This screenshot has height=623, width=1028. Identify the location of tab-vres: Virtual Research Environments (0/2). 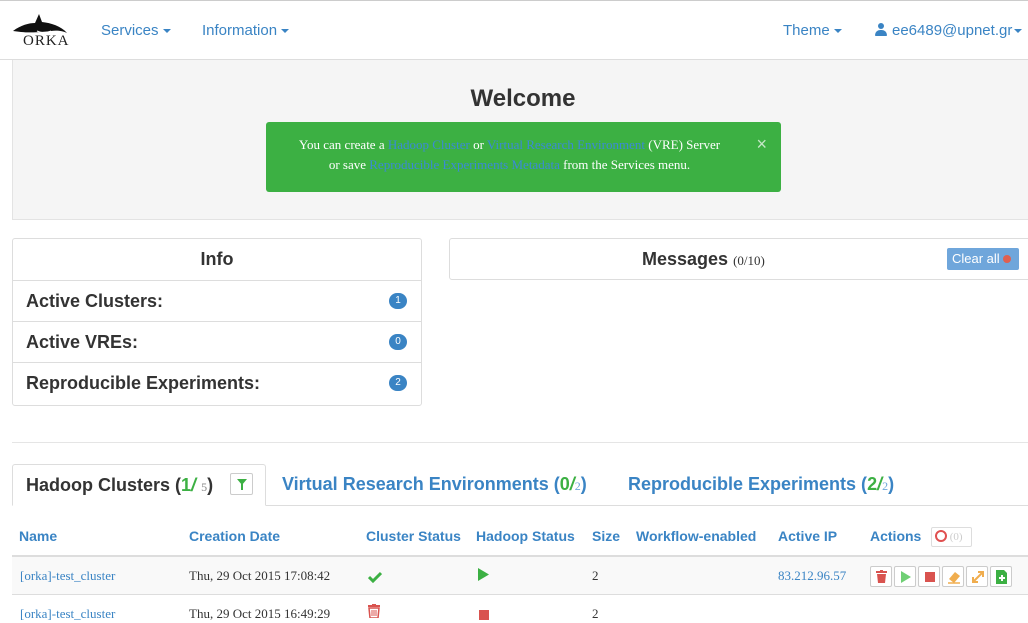
(434, 485).